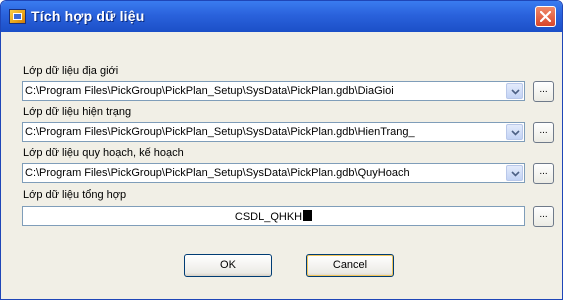 Image resolution: width=563 pixels, height=300 pixels. I want to click on app-icon, so click(17, 16).